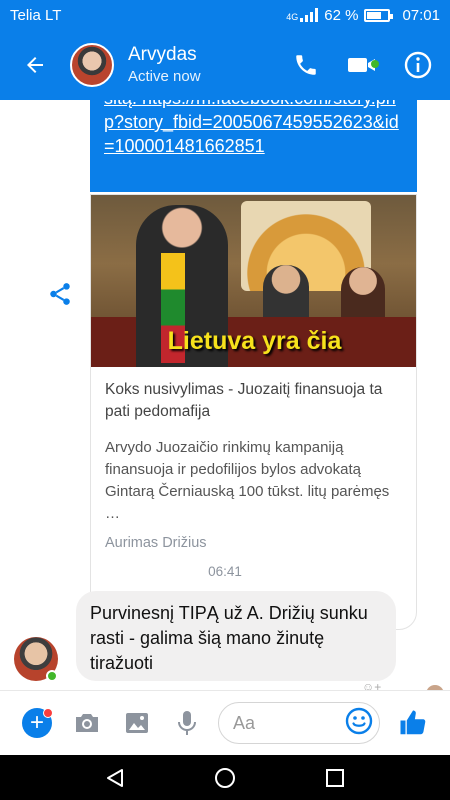  I want to click on contact-info: Arvydas Active now, so click(203, 65).